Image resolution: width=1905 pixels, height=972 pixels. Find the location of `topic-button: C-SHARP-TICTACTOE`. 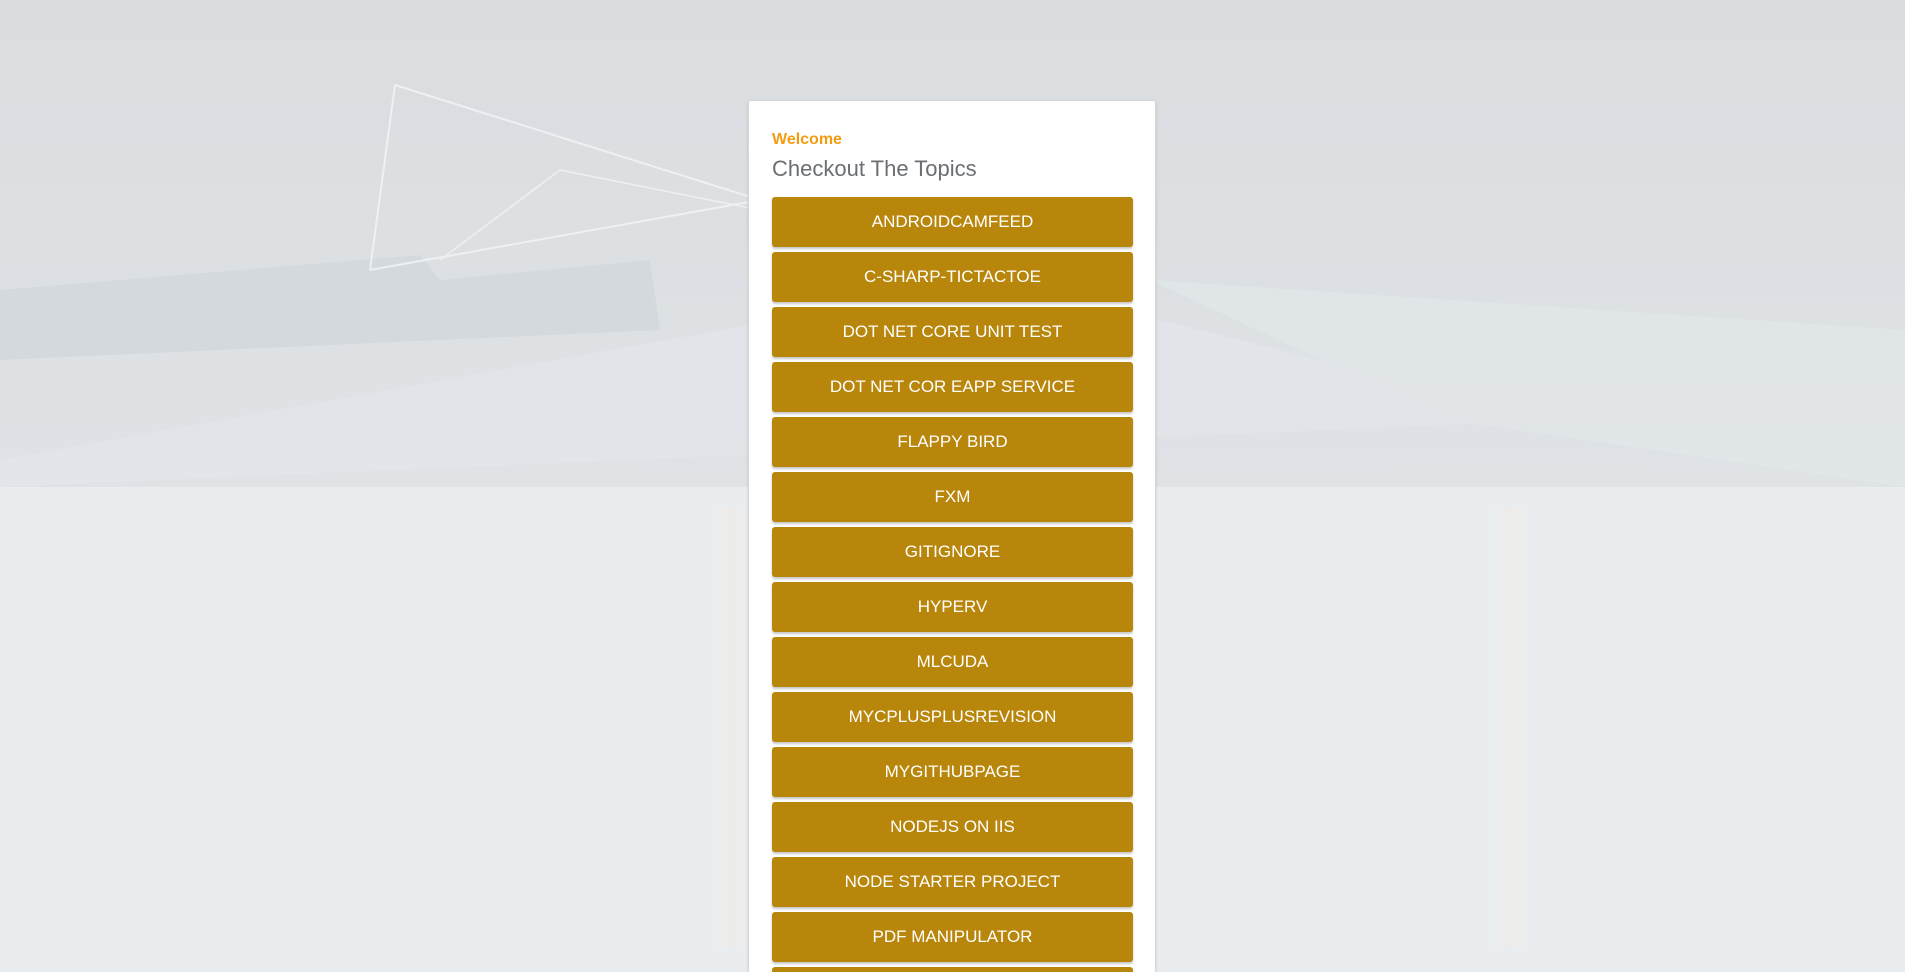

topic-button: C-SHARP-TICTACTOE is located at coordinates (952, 277).